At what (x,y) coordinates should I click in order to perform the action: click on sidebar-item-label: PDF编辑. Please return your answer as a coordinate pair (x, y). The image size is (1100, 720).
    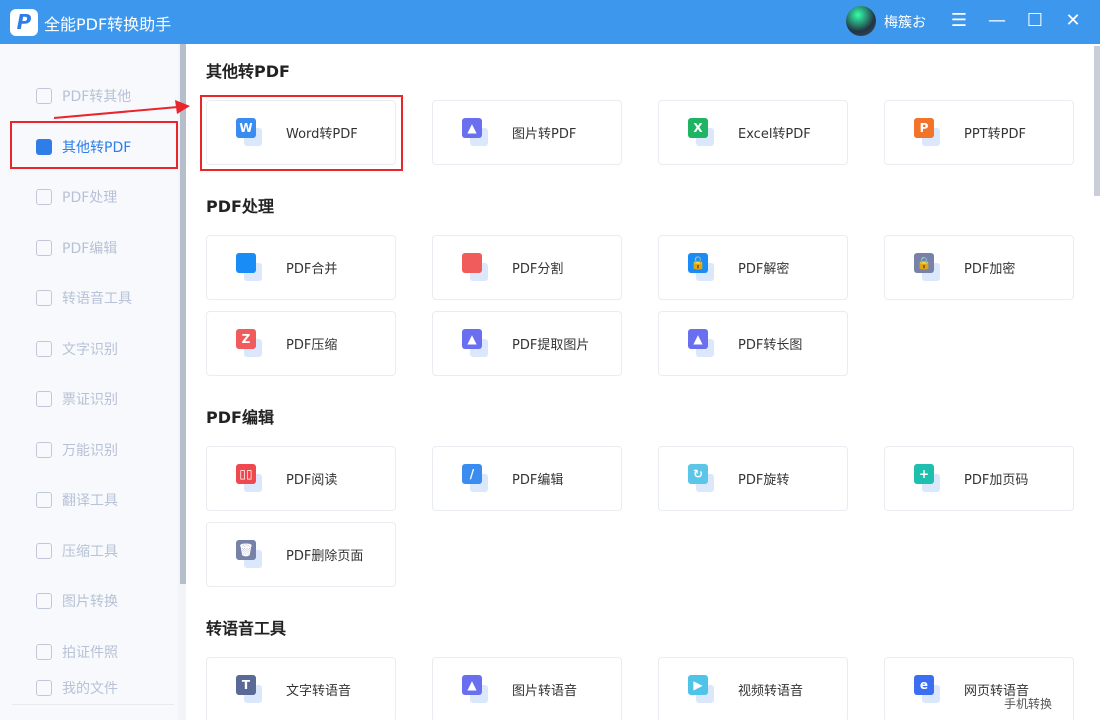
    Looking at the image, I should click on (90, 248).